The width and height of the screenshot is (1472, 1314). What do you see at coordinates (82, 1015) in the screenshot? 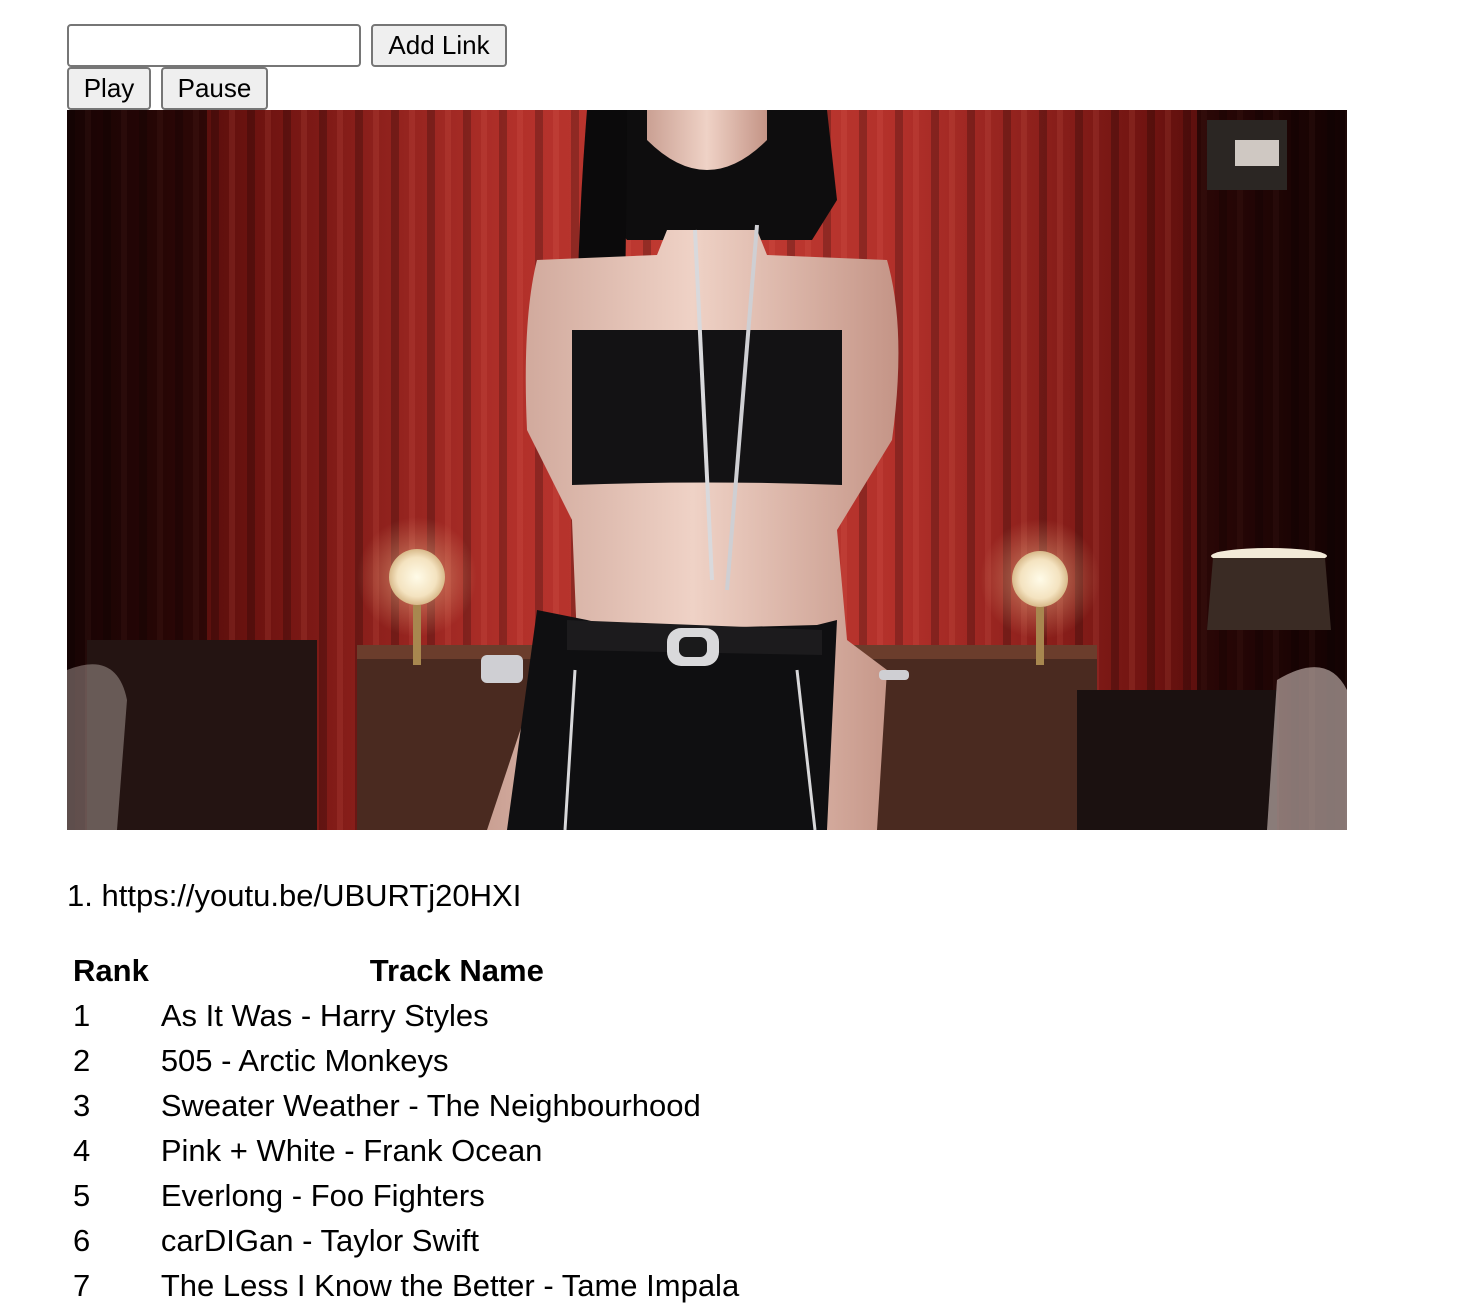
I see `track-rank: 1` at bounding box center [82, 1015].